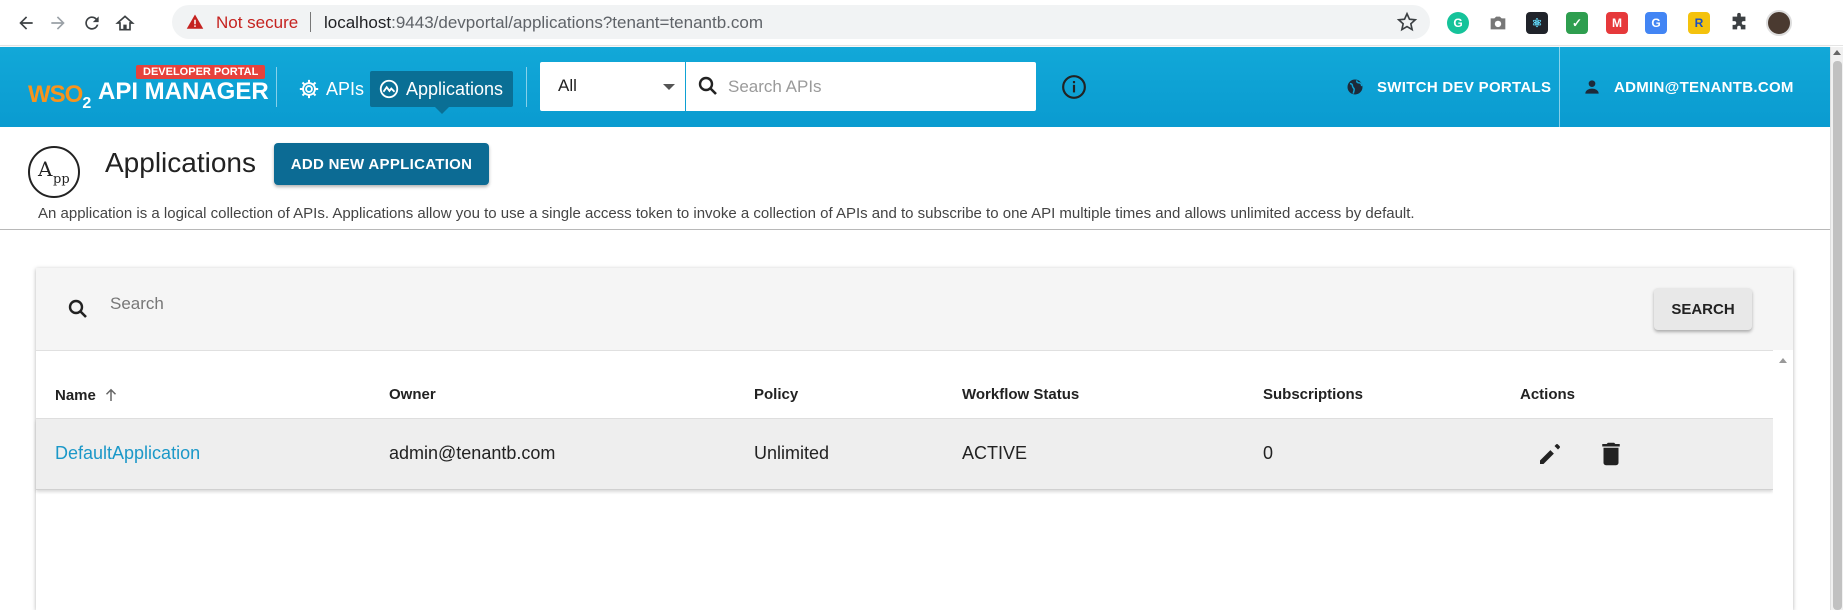  What do you see at coordinates (669, 87) in the screenshot?
I see `chevron-down-icon` at bounding box center [669, 87].